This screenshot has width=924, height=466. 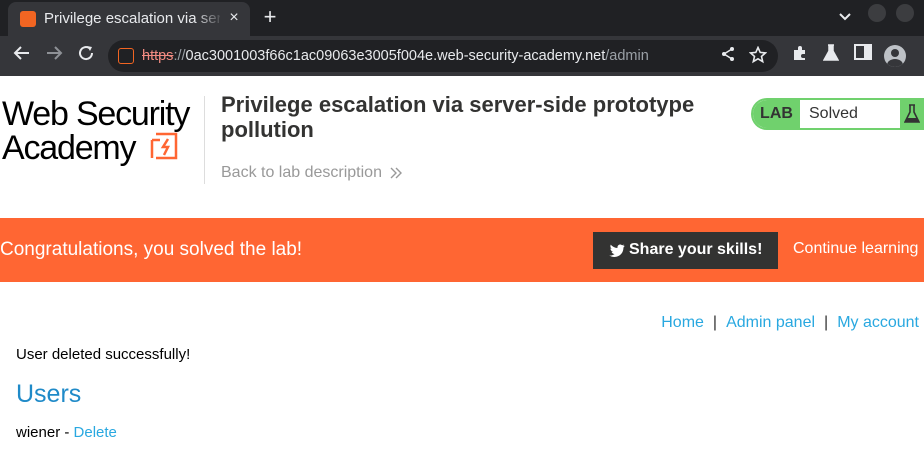 What do you see at coordinates (831, 56) in the screenshot?
I see `labs-flask-icon` at bounding box center [831, 56].